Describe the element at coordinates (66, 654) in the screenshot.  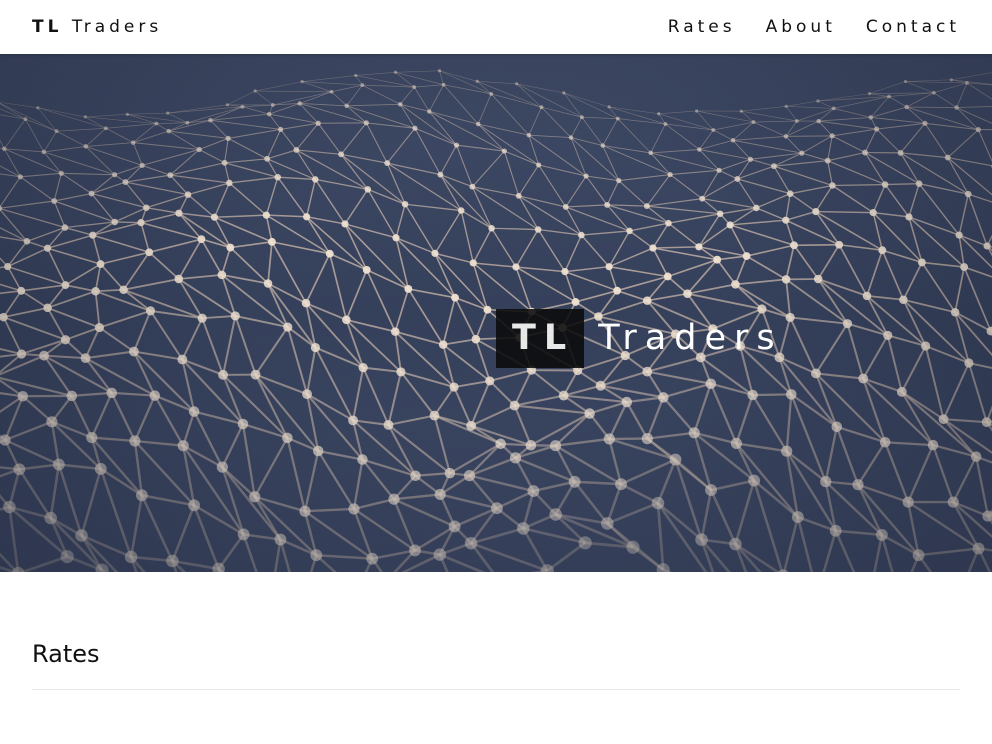
I see `rates-section-title: Rates` at that location.